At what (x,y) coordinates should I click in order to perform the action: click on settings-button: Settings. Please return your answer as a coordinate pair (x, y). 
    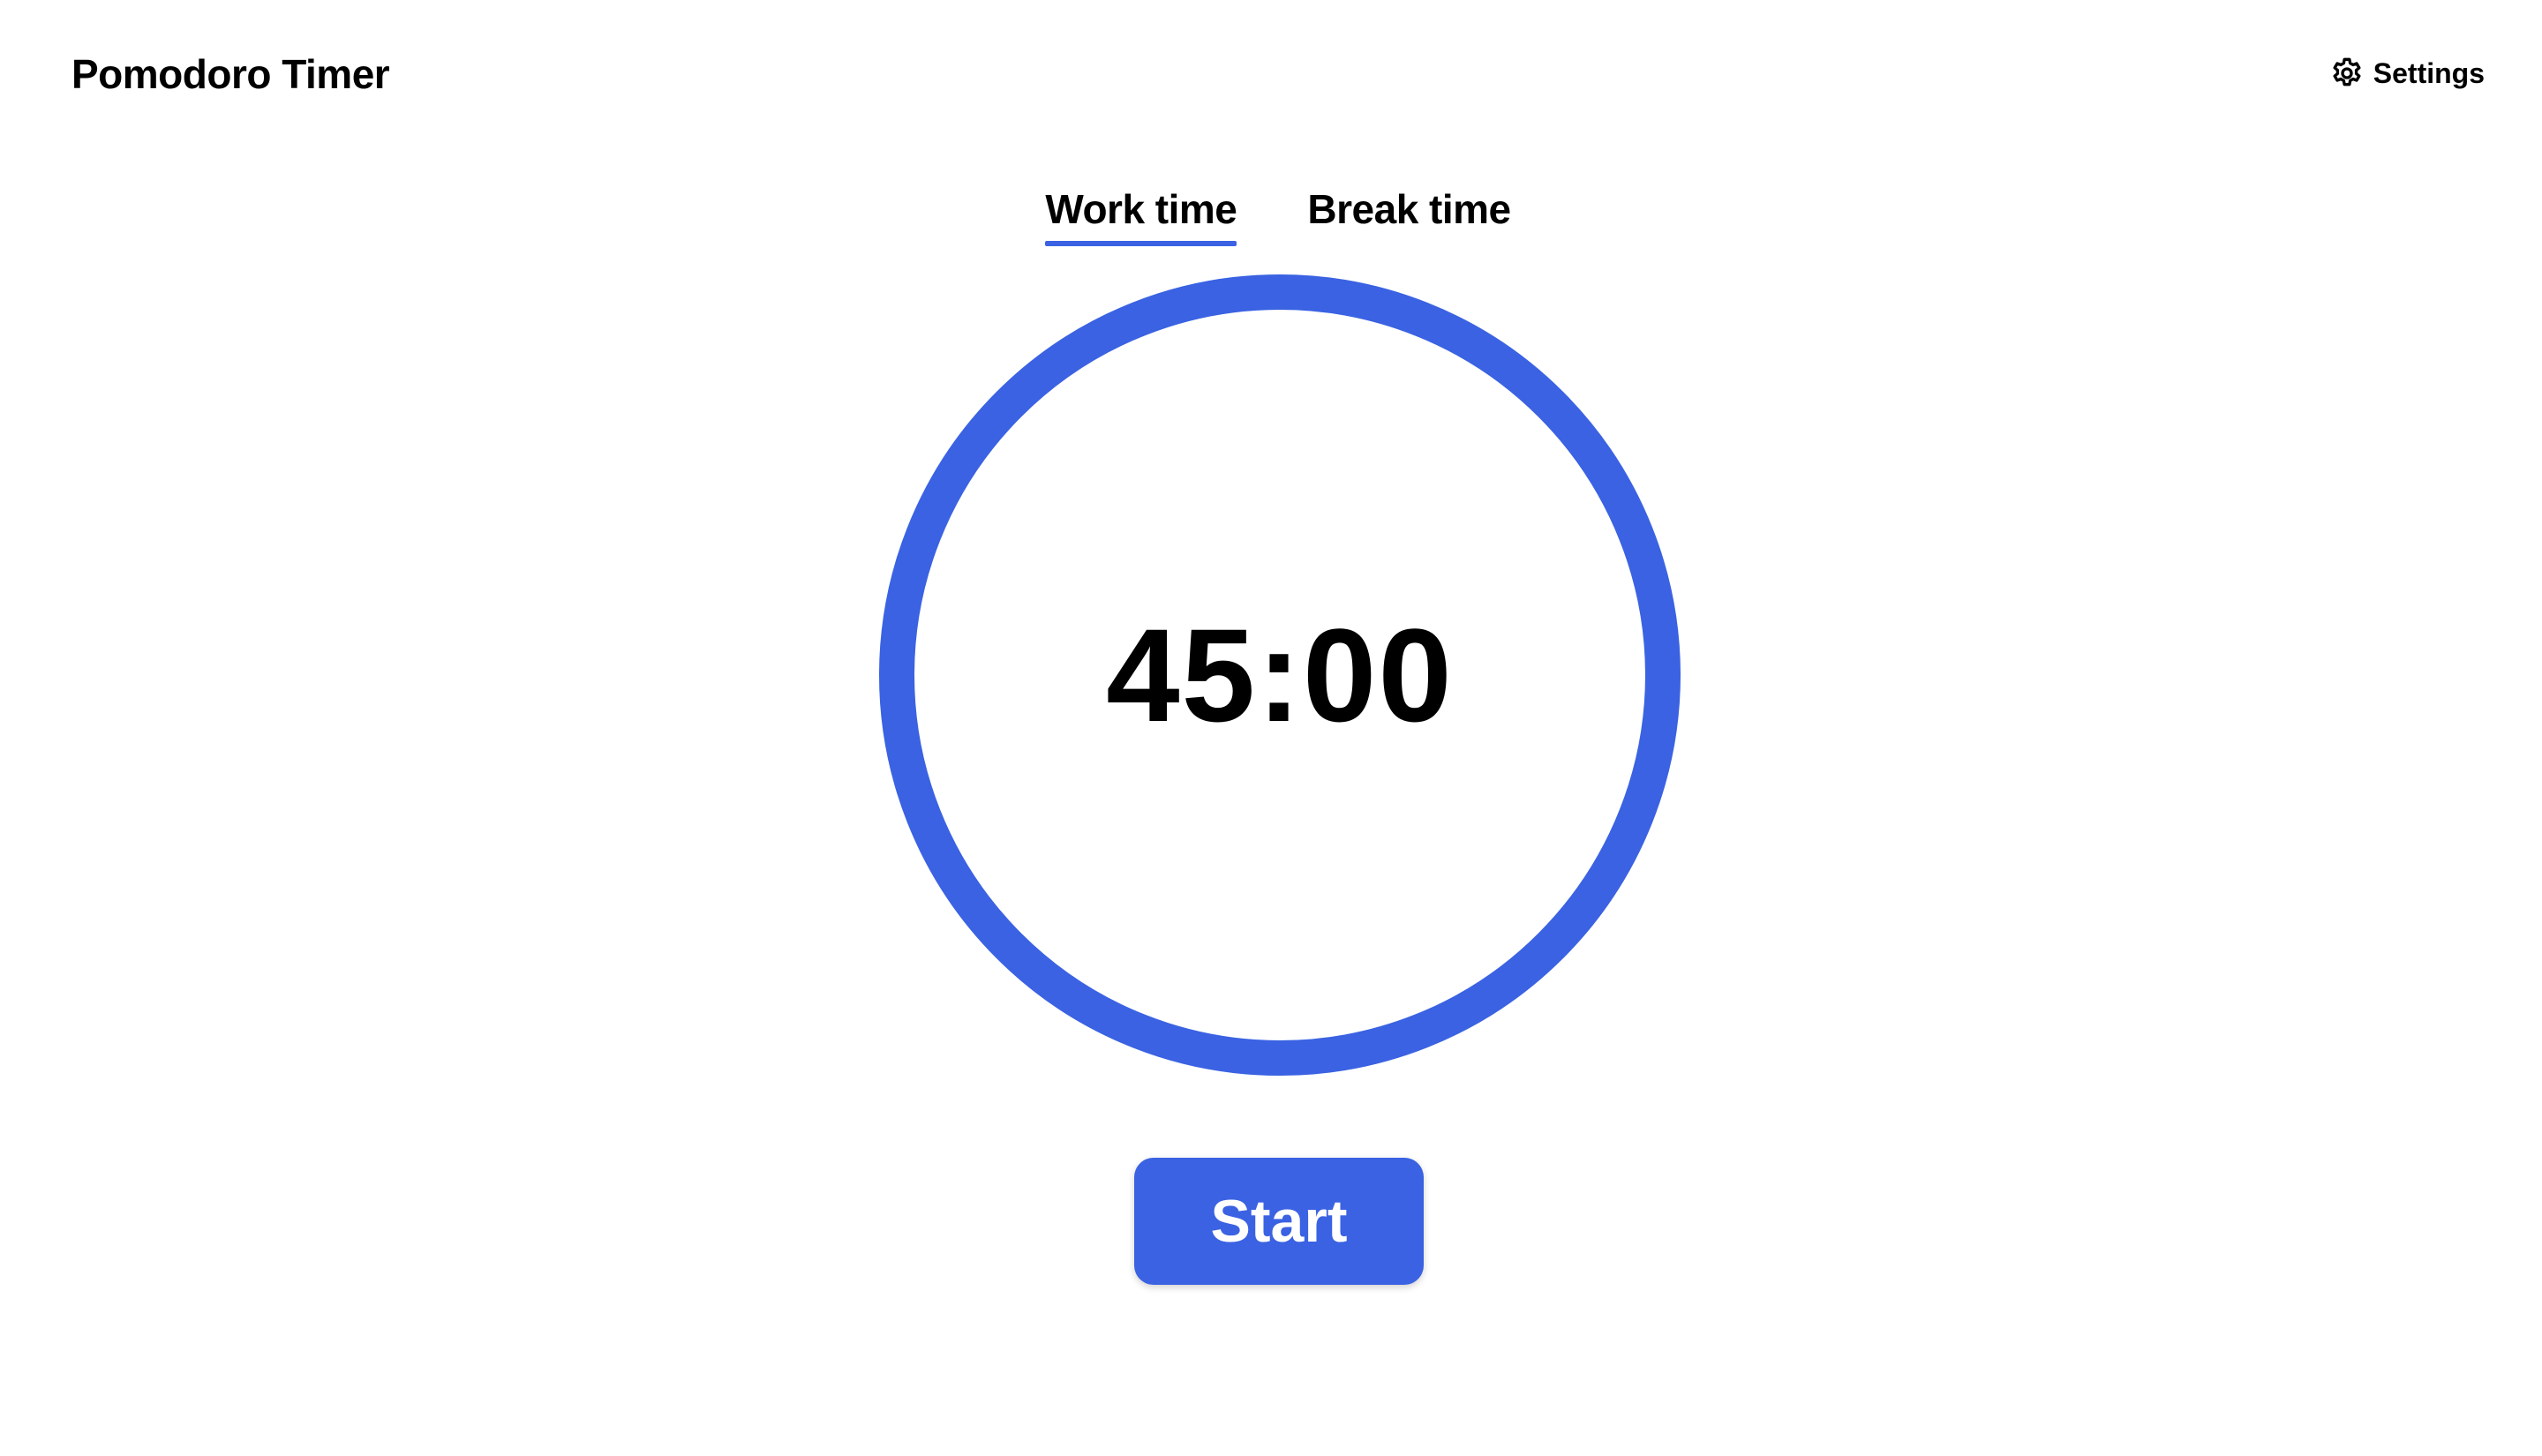
    Looking at the image, I should click on (2407, 73).